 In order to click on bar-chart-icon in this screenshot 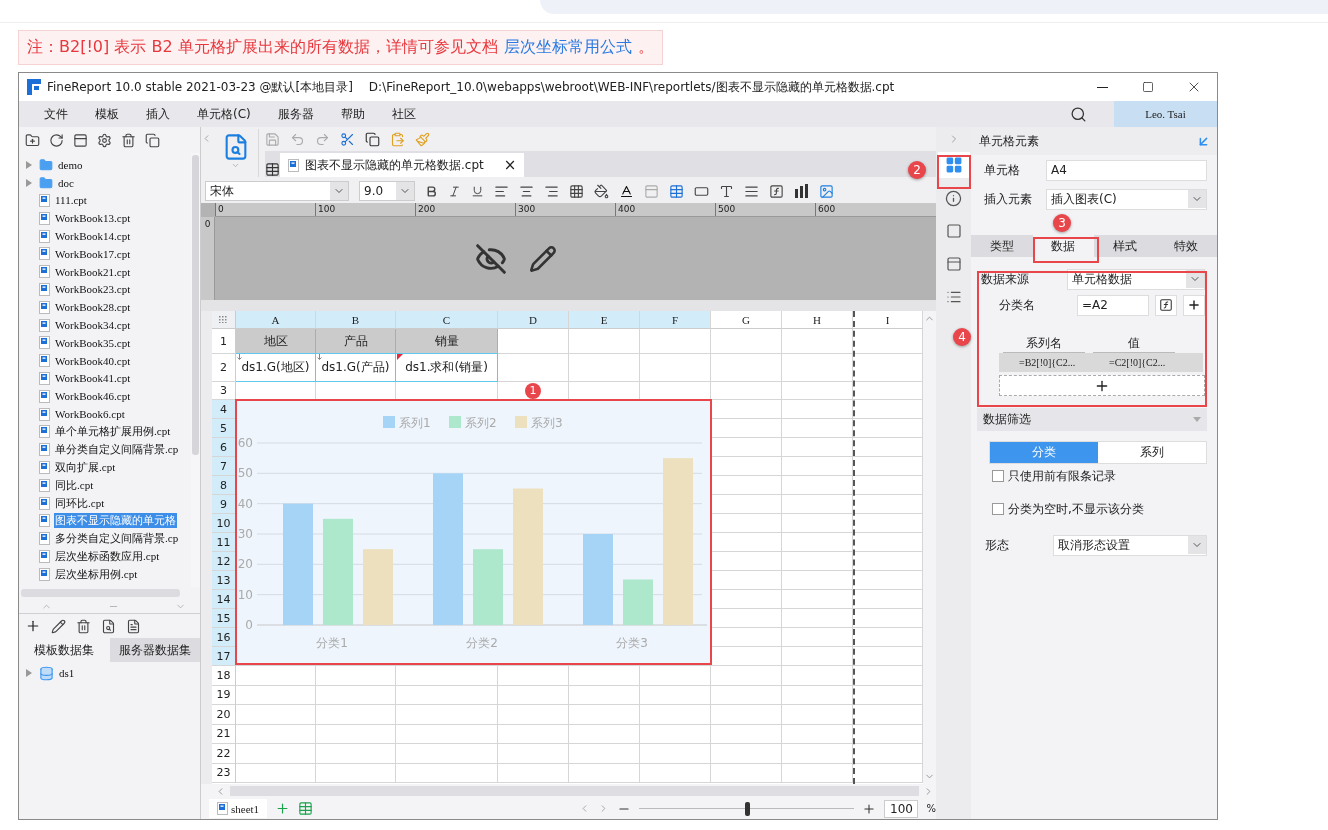, I will do `click(801, 191)`.